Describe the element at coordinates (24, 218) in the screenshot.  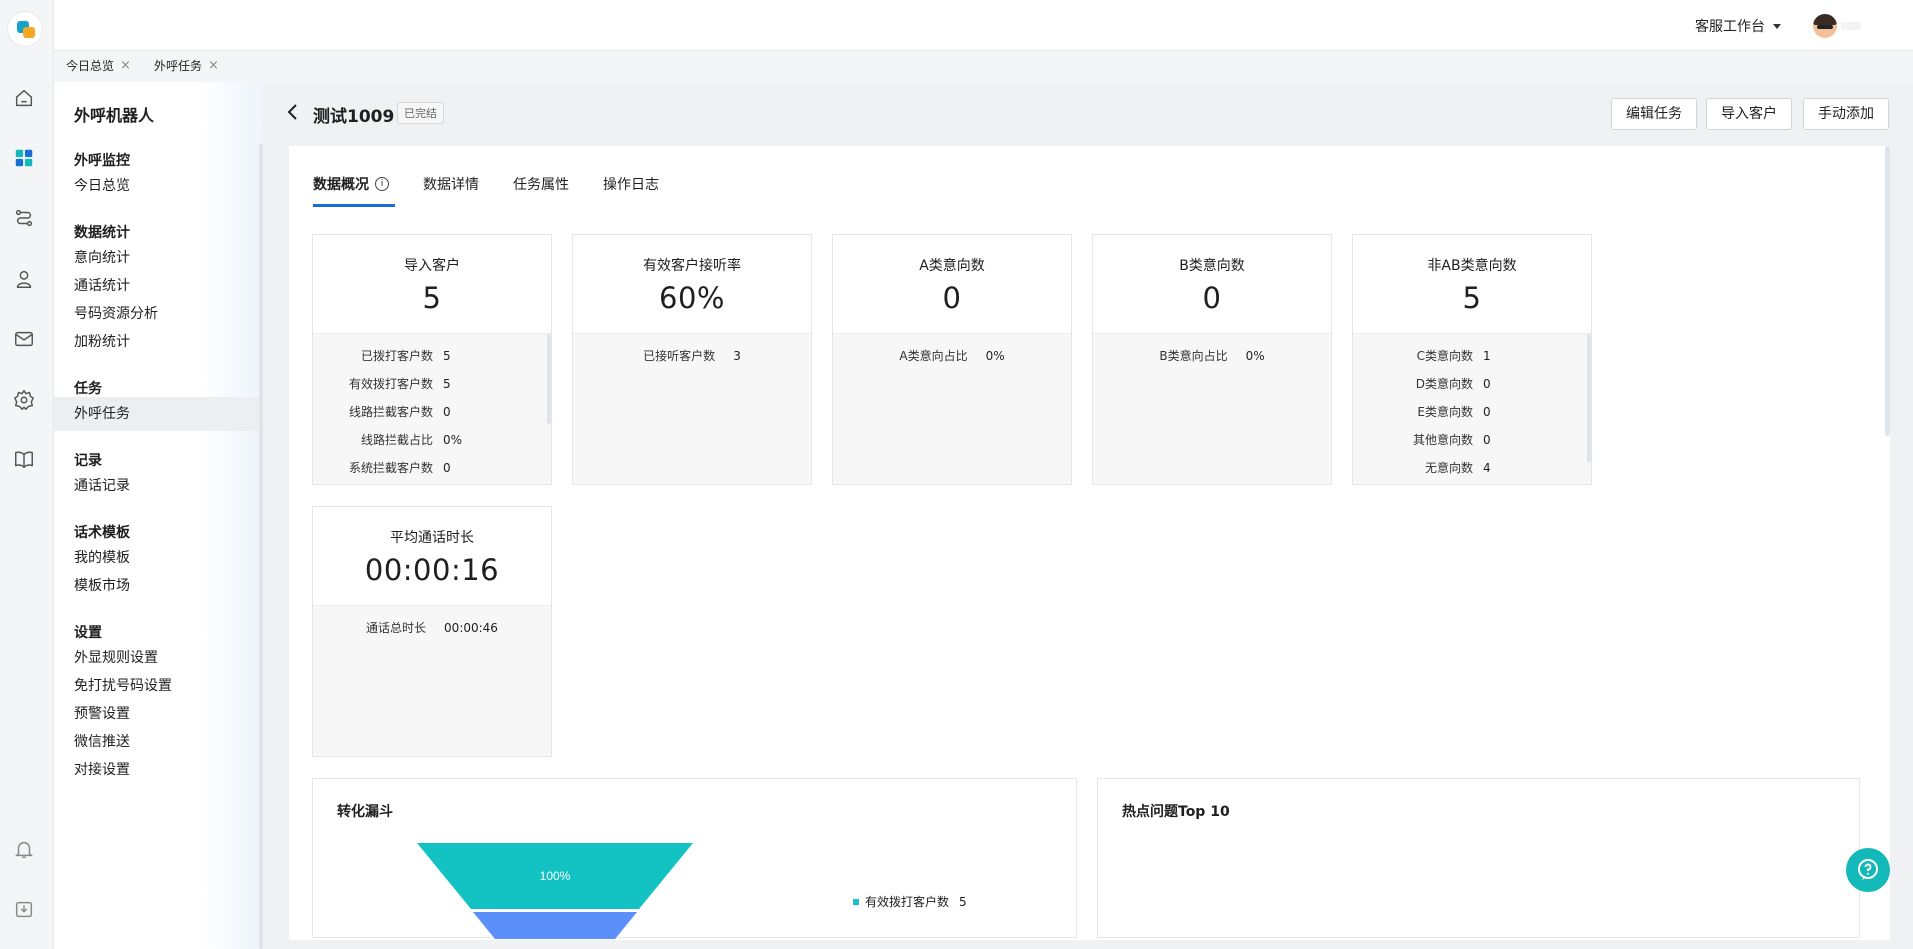
I see `route-icon` at that location.